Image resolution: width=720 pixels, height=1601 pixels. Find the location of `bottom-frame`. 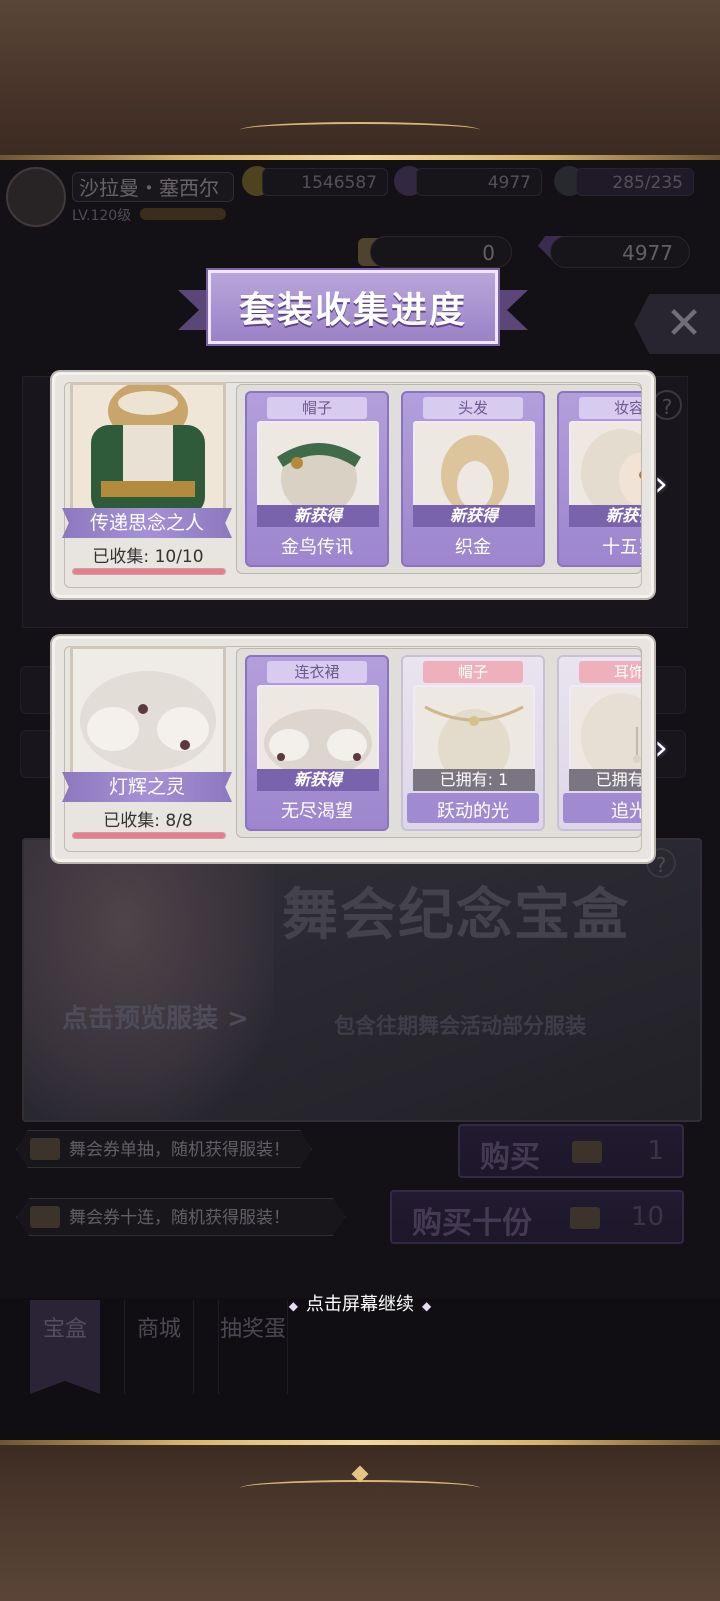

bottom-frame is located at coordinates (360, 1520).